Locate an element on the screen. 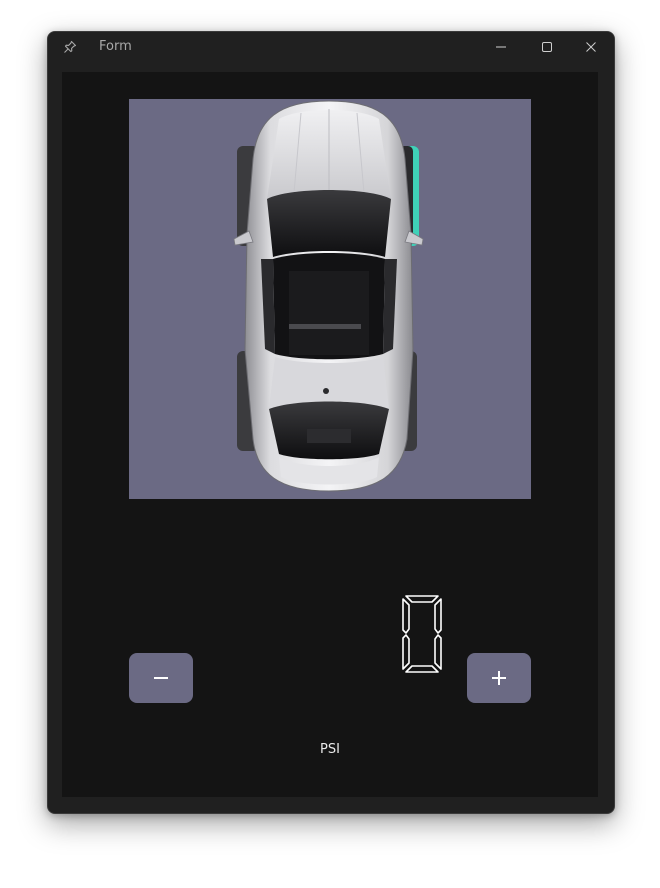  maximize-button is located at coordinates (547, 47).